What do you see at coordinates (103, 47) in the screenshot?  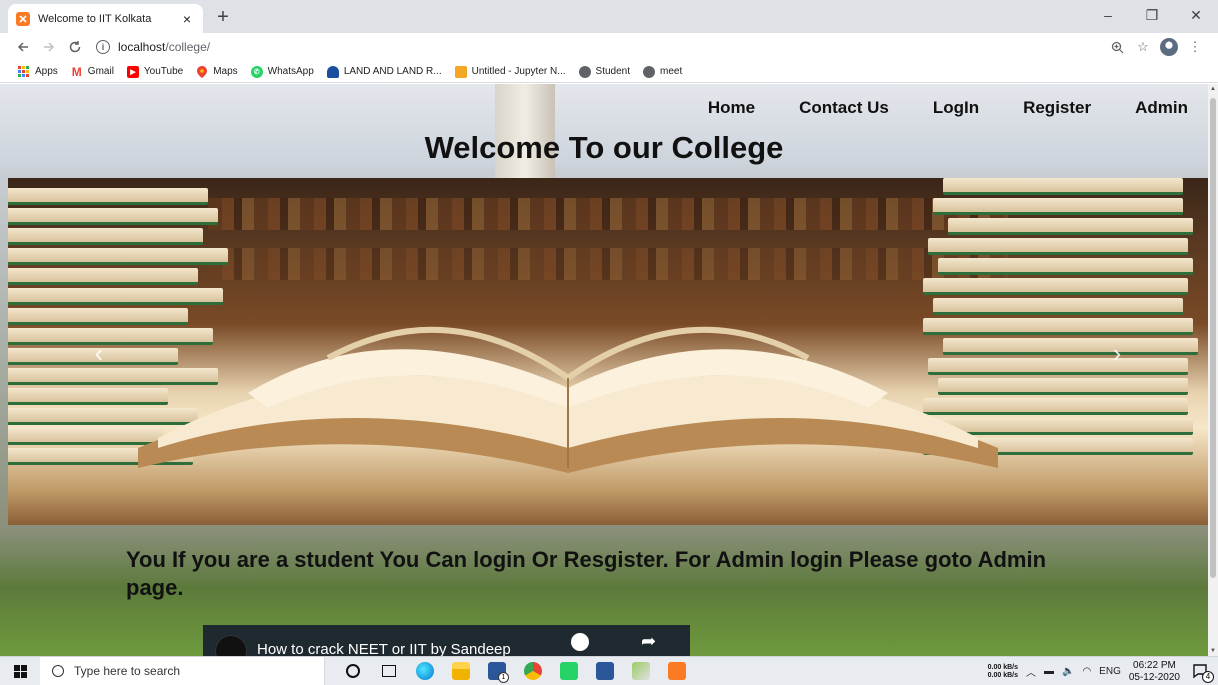 I see `site-info-icon: i` at bounding box center [103, 47].